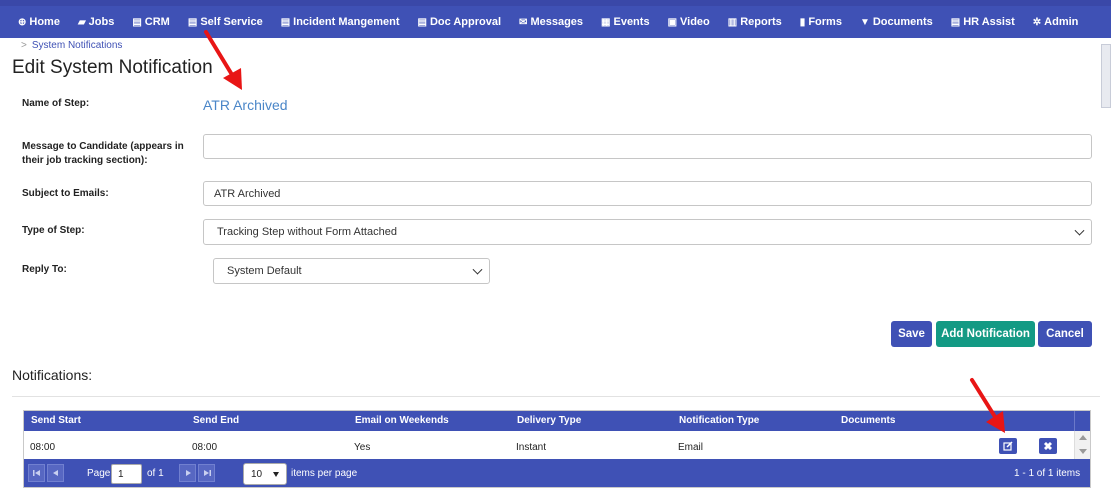 The width and height of the screenshot is (1111, 488). Describe the element at coordinates (77, 45) in the screenshot. I see `breadcrumb-link: System Notifications` at that location.